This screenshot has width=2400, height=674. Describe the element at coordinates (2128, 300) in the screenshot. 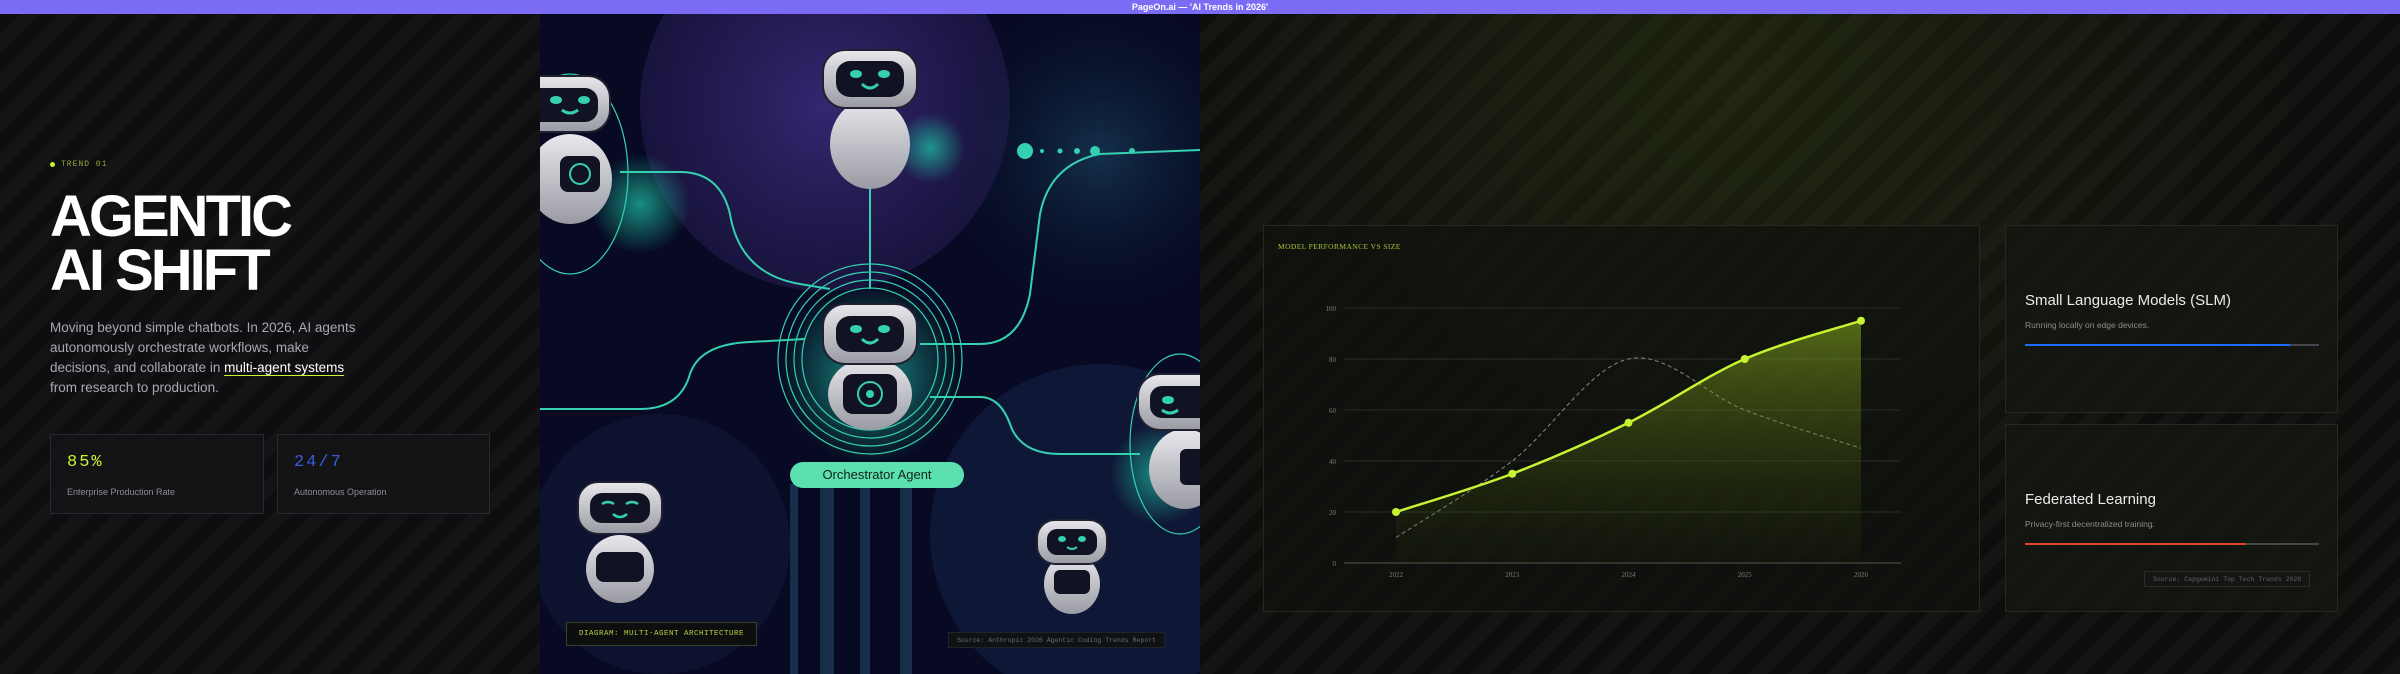

I see `card-title: Small Language Models (SLM)` at that location.